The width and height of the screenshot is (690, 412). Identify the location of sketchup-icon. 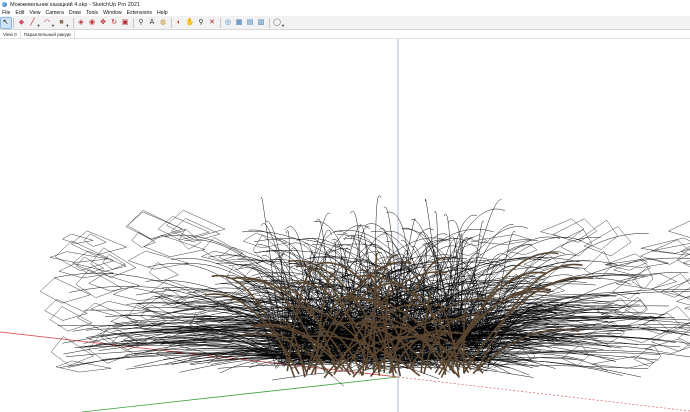
(4, 4).